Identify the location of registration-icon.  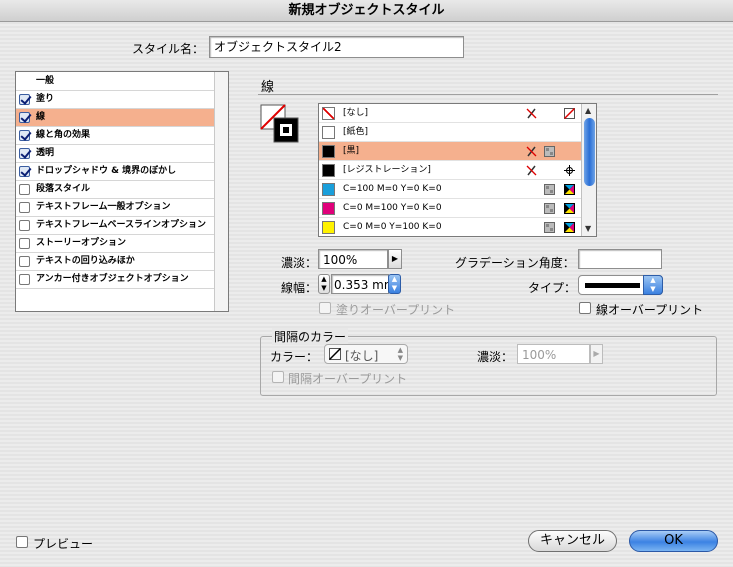
(569, 170).